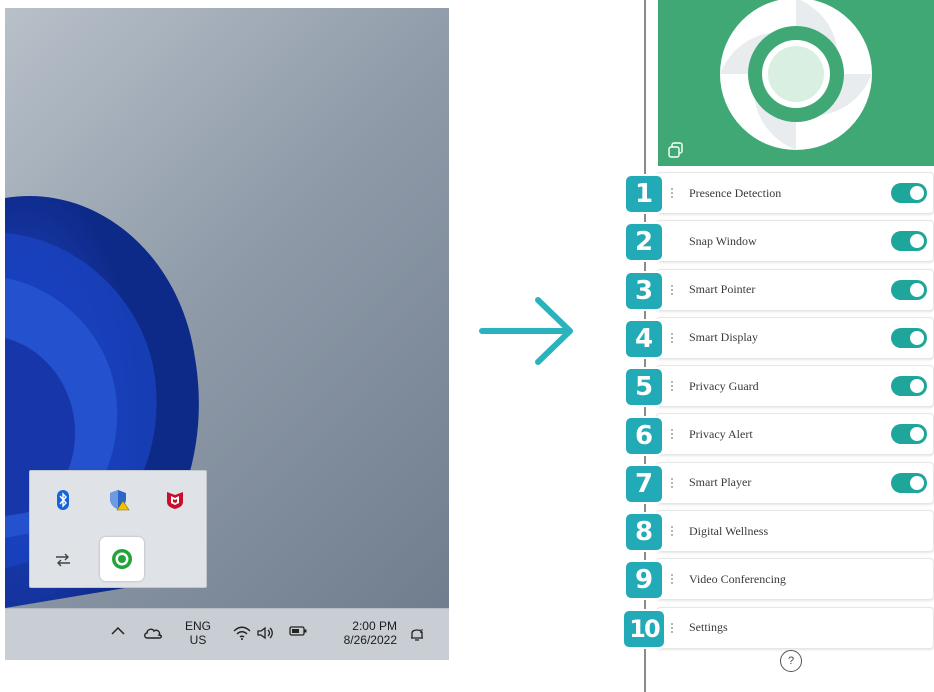  What do you see at coordinates (153, 633) in the screenshot?
I see `onedrive-cloud-icon` at bounding box center [153, 633].